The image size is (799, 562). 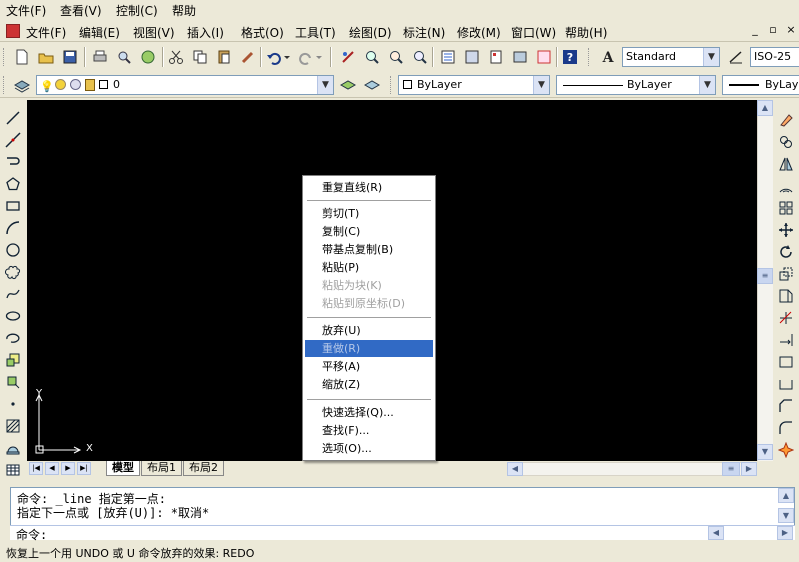 I want to click on chamfer-icon, so click(x=786, y=406).